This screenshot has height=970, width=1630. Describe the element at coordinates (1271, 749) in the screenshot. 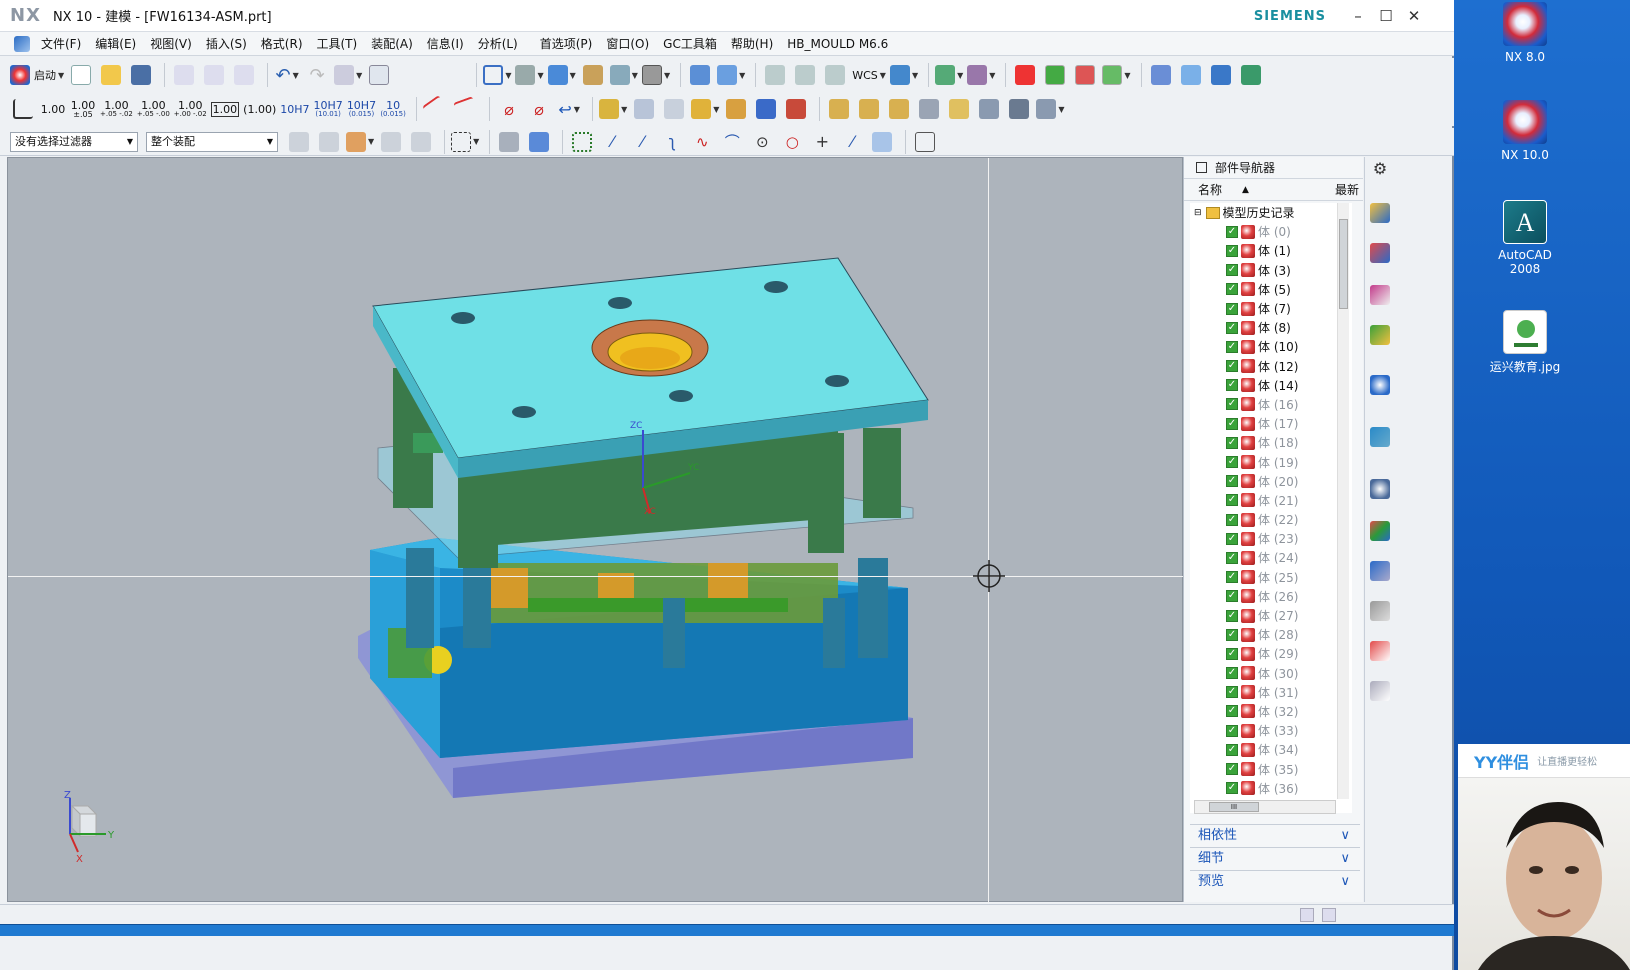

I see `tree-body-row: ✓ 体 (34)` at that location.